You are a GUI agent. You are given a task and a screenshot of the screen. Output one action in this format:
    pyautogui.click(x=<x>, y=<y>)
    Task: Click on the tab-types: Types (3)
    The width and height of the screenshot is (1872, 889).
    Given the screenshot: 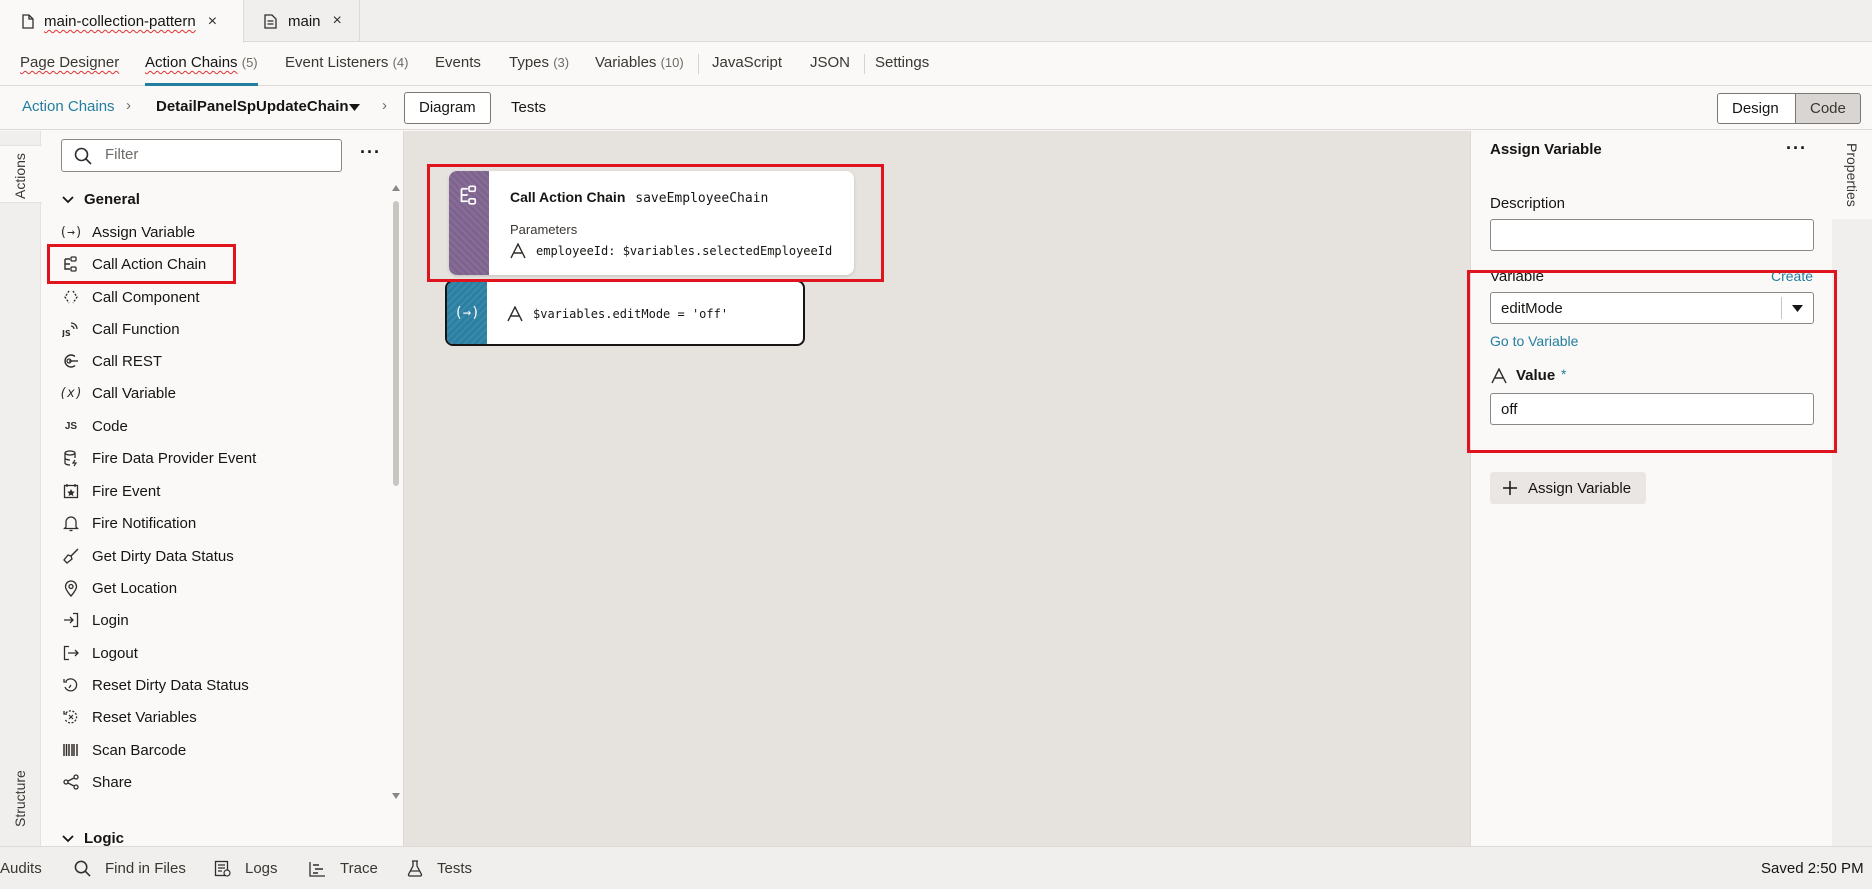 What is the action you would take?
    pyautogui.click(x=539, y=64)
    